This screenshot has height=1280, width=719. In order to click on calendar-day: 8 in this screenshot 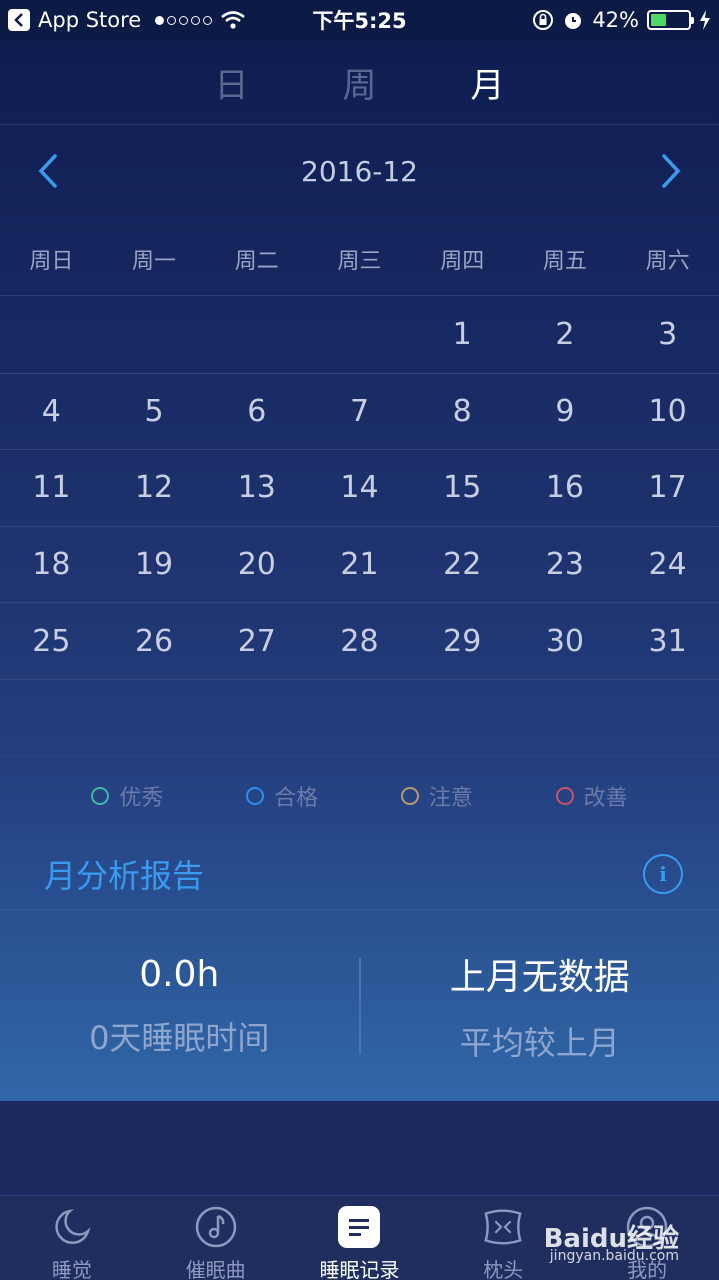, I will do `click(462, 411)`.